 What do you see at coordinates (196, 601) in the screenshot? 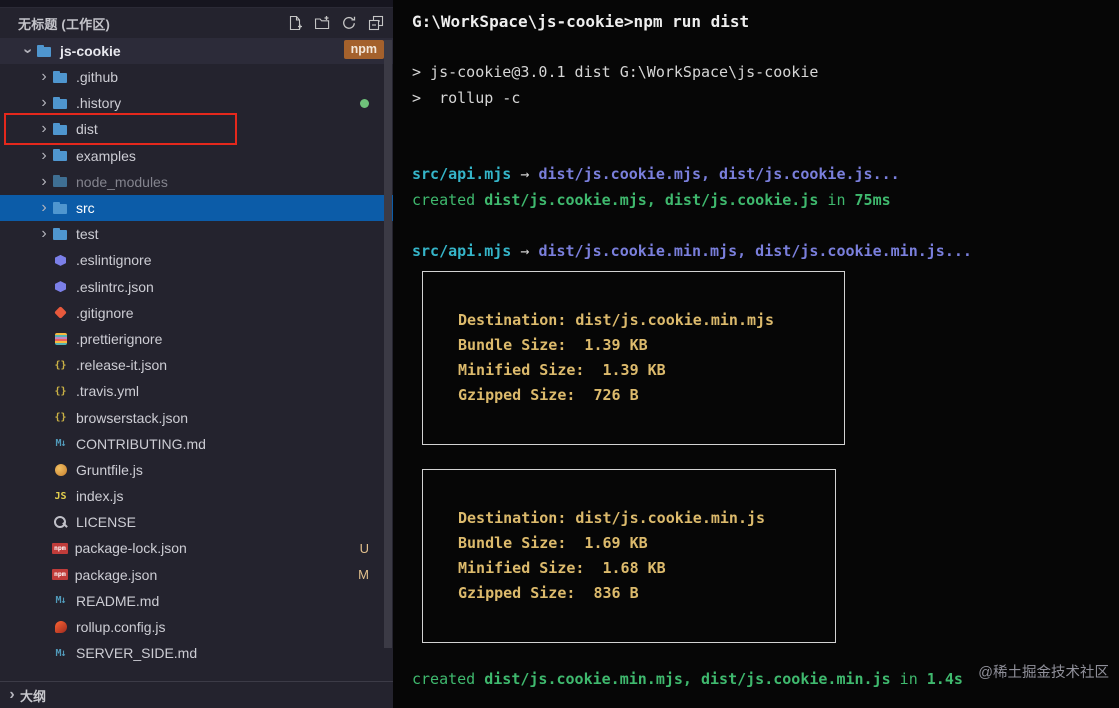
I see `tree-item-README.md: M↓ README.md` at bounding box center [196, 601].